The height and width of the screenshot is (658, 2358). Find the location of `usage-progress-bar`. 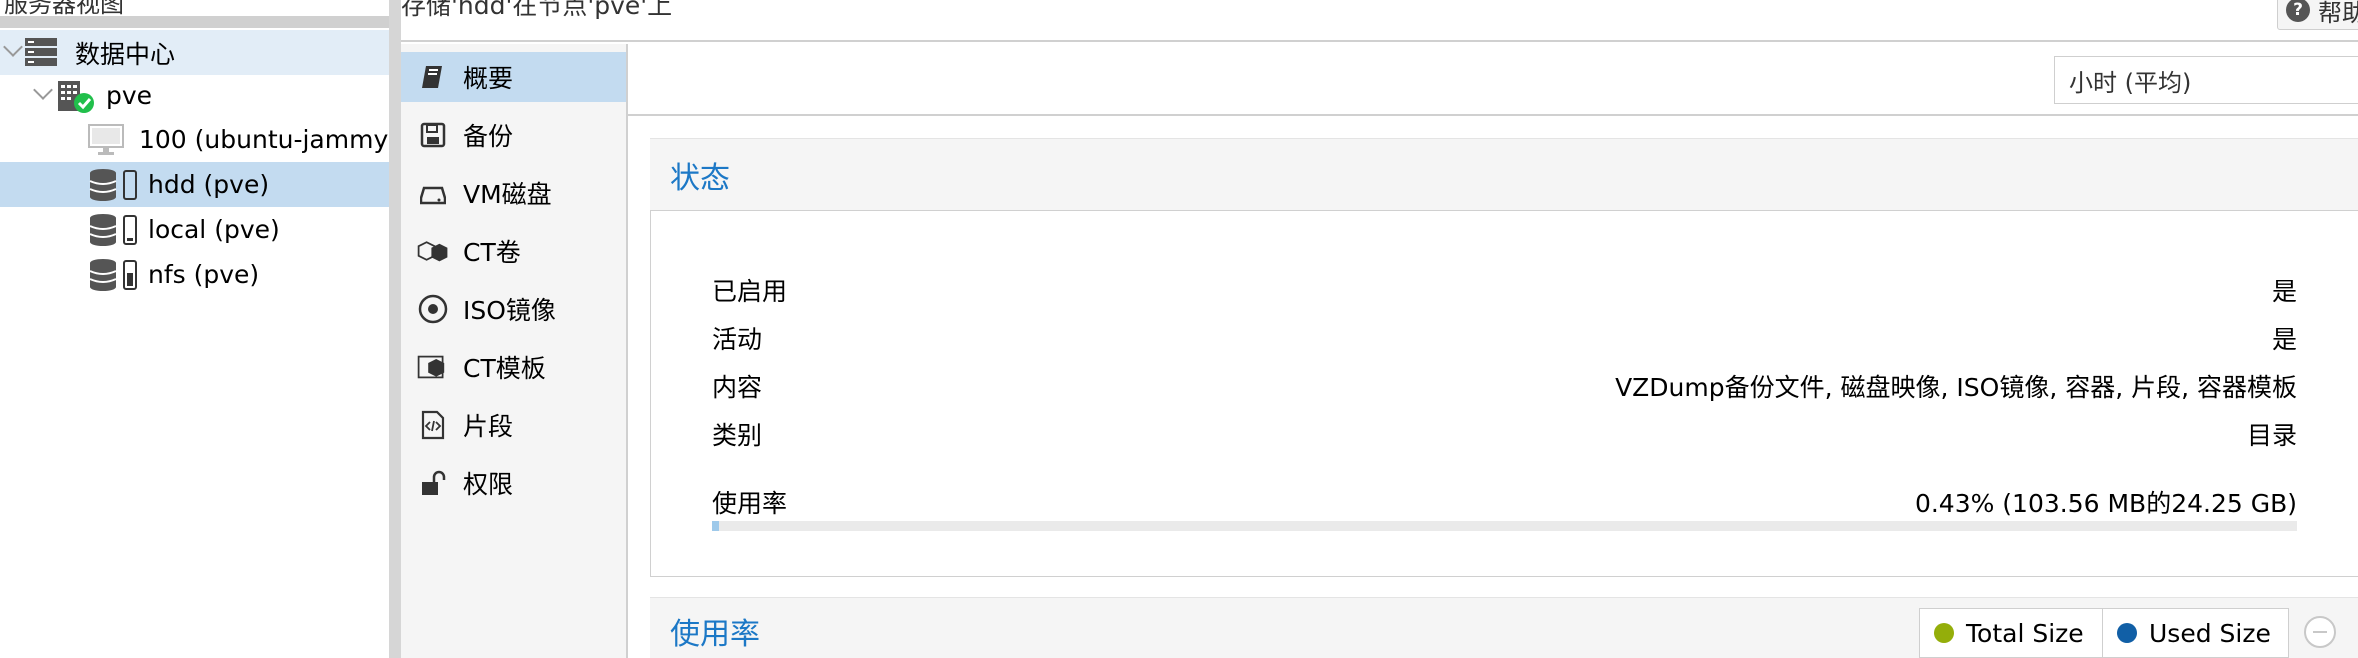

usage-progress-bar is located at coordinates (1504, 526).